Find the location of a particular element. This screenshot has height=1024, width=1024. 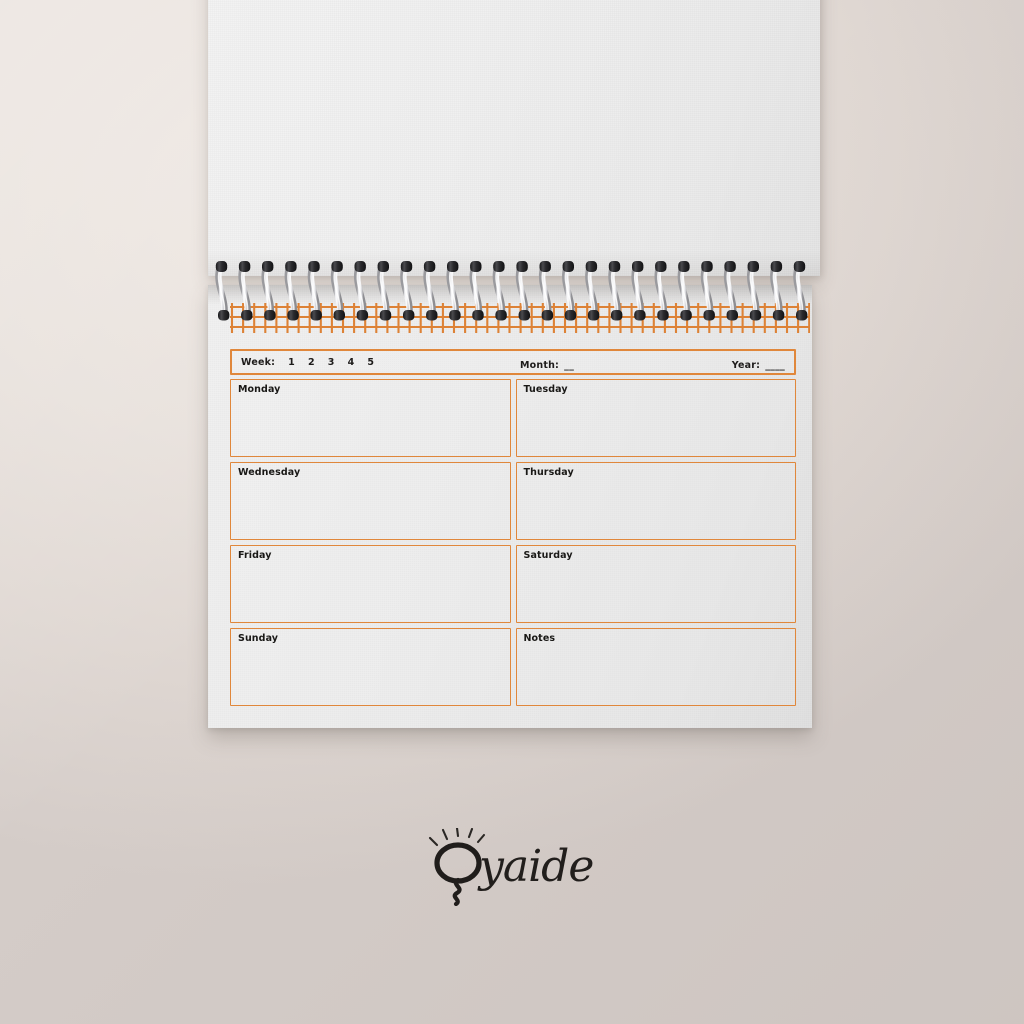

day-label: Monday is located at coordinates (259, 389).